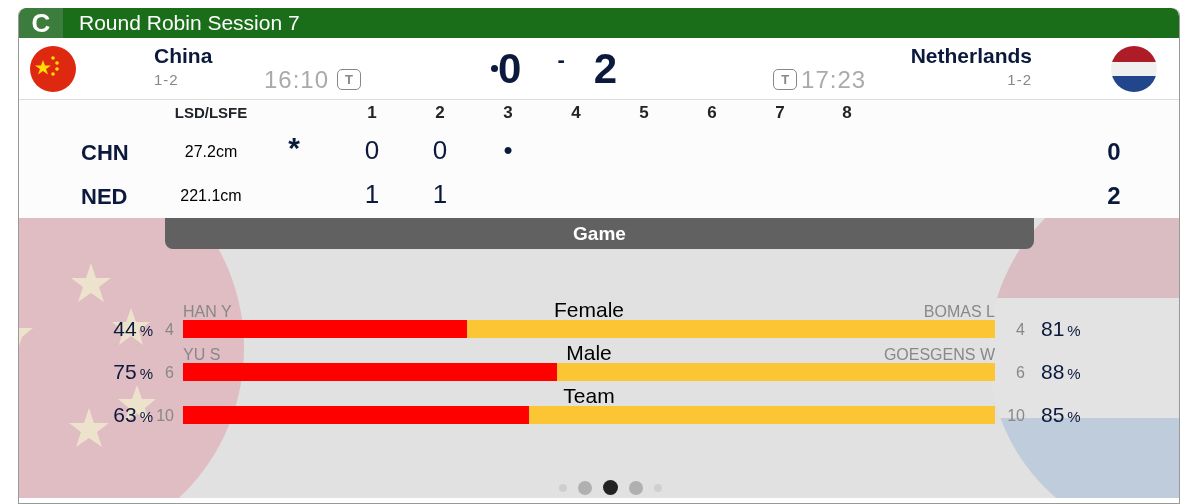  Describe the element at coordinates (508, 150) in the screenshot. I see `end-score: •` at that location.